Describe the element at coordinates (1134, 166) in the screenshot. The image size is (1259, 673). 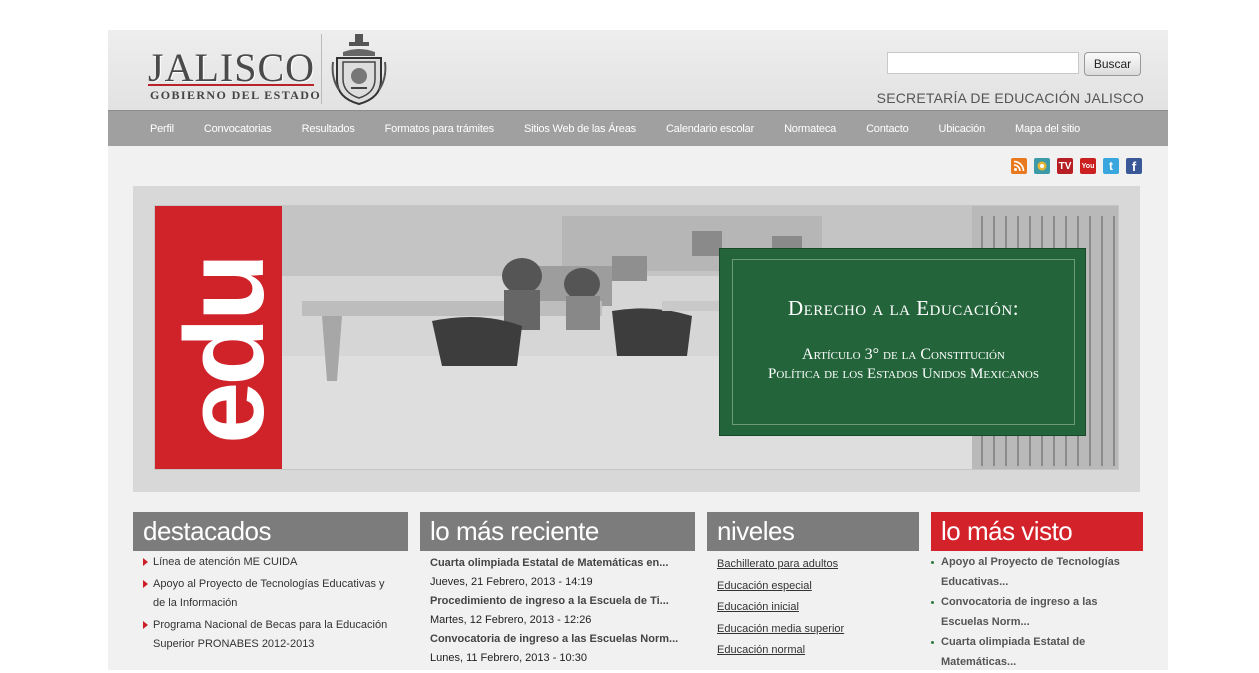
I see `facebook-icon: f` at that location.